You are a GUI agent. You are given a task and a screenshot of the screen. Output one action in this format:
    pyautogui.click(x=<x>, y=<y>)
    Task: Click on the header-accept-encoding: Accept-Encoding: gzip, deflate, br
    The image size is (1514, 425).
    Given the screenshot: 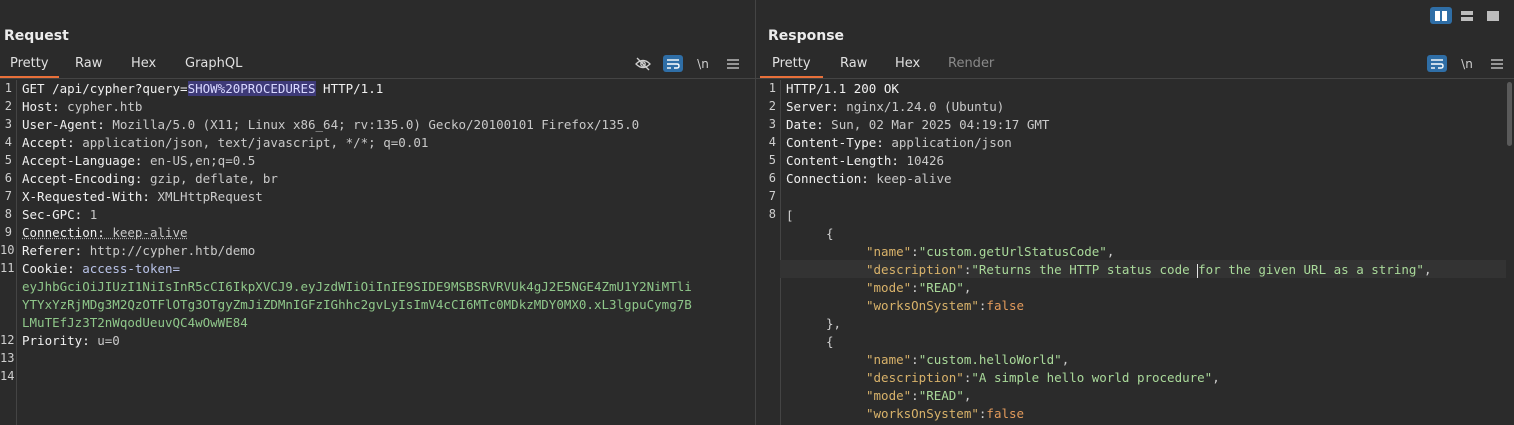 What is the action you would take?
    pyautogui.click(x=150, y=178)
    